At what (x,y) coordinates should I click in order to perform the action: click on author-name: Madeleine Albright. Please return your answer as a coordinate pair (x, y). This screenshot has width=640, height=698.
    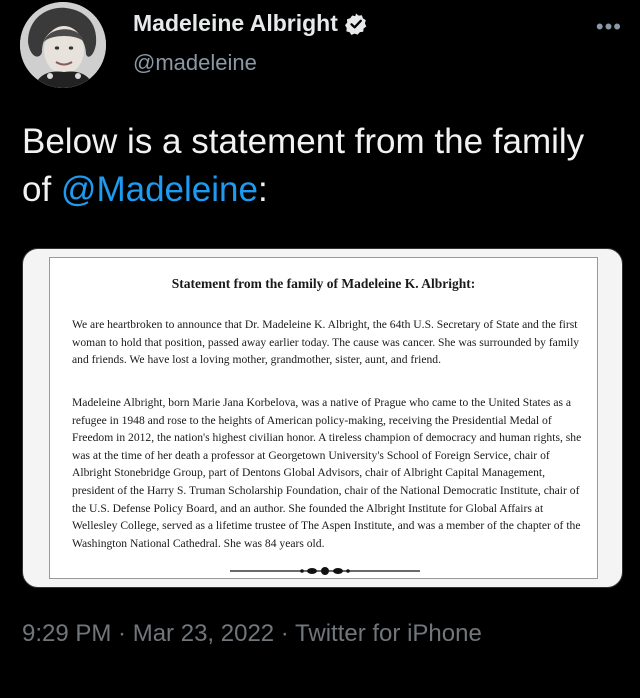
    Looking at the image, I should click on (250, 23).